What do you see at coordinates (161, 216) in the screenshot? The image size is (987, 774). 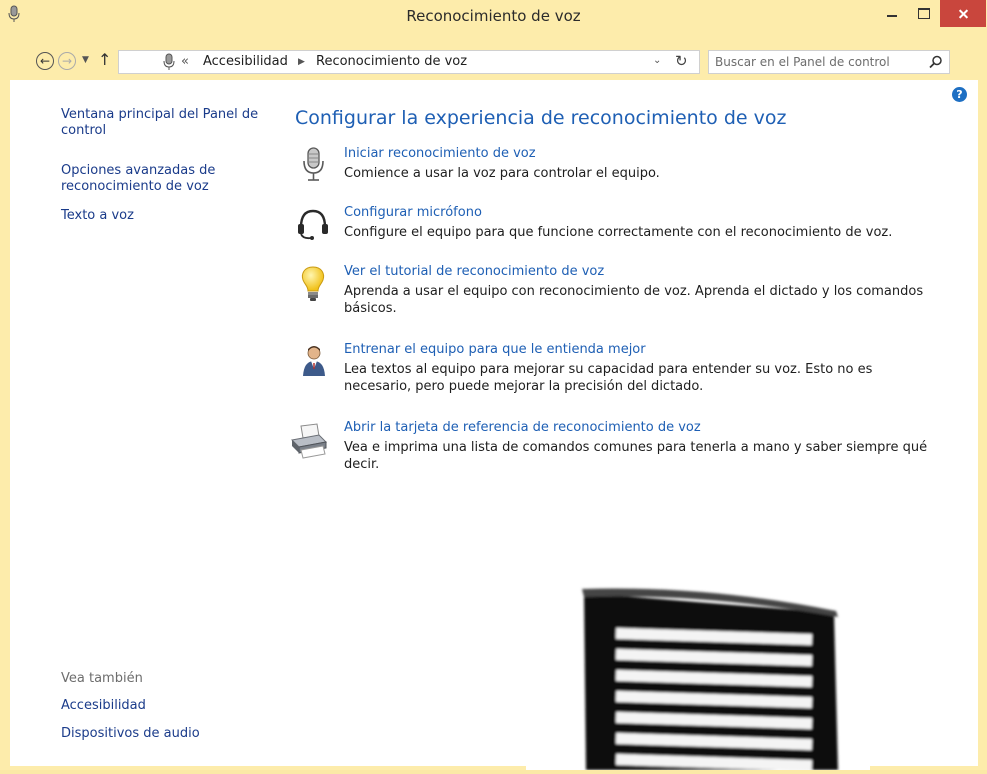 I see `sidebar-link-texto-a-voz: Texto a voz` at bounding box center [161, 216].